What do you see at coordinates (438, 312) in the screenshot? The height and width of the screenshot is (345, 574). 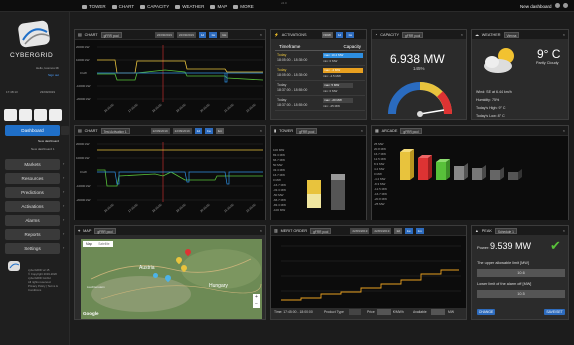 I see `available-input` at bounding box center [438, 312].